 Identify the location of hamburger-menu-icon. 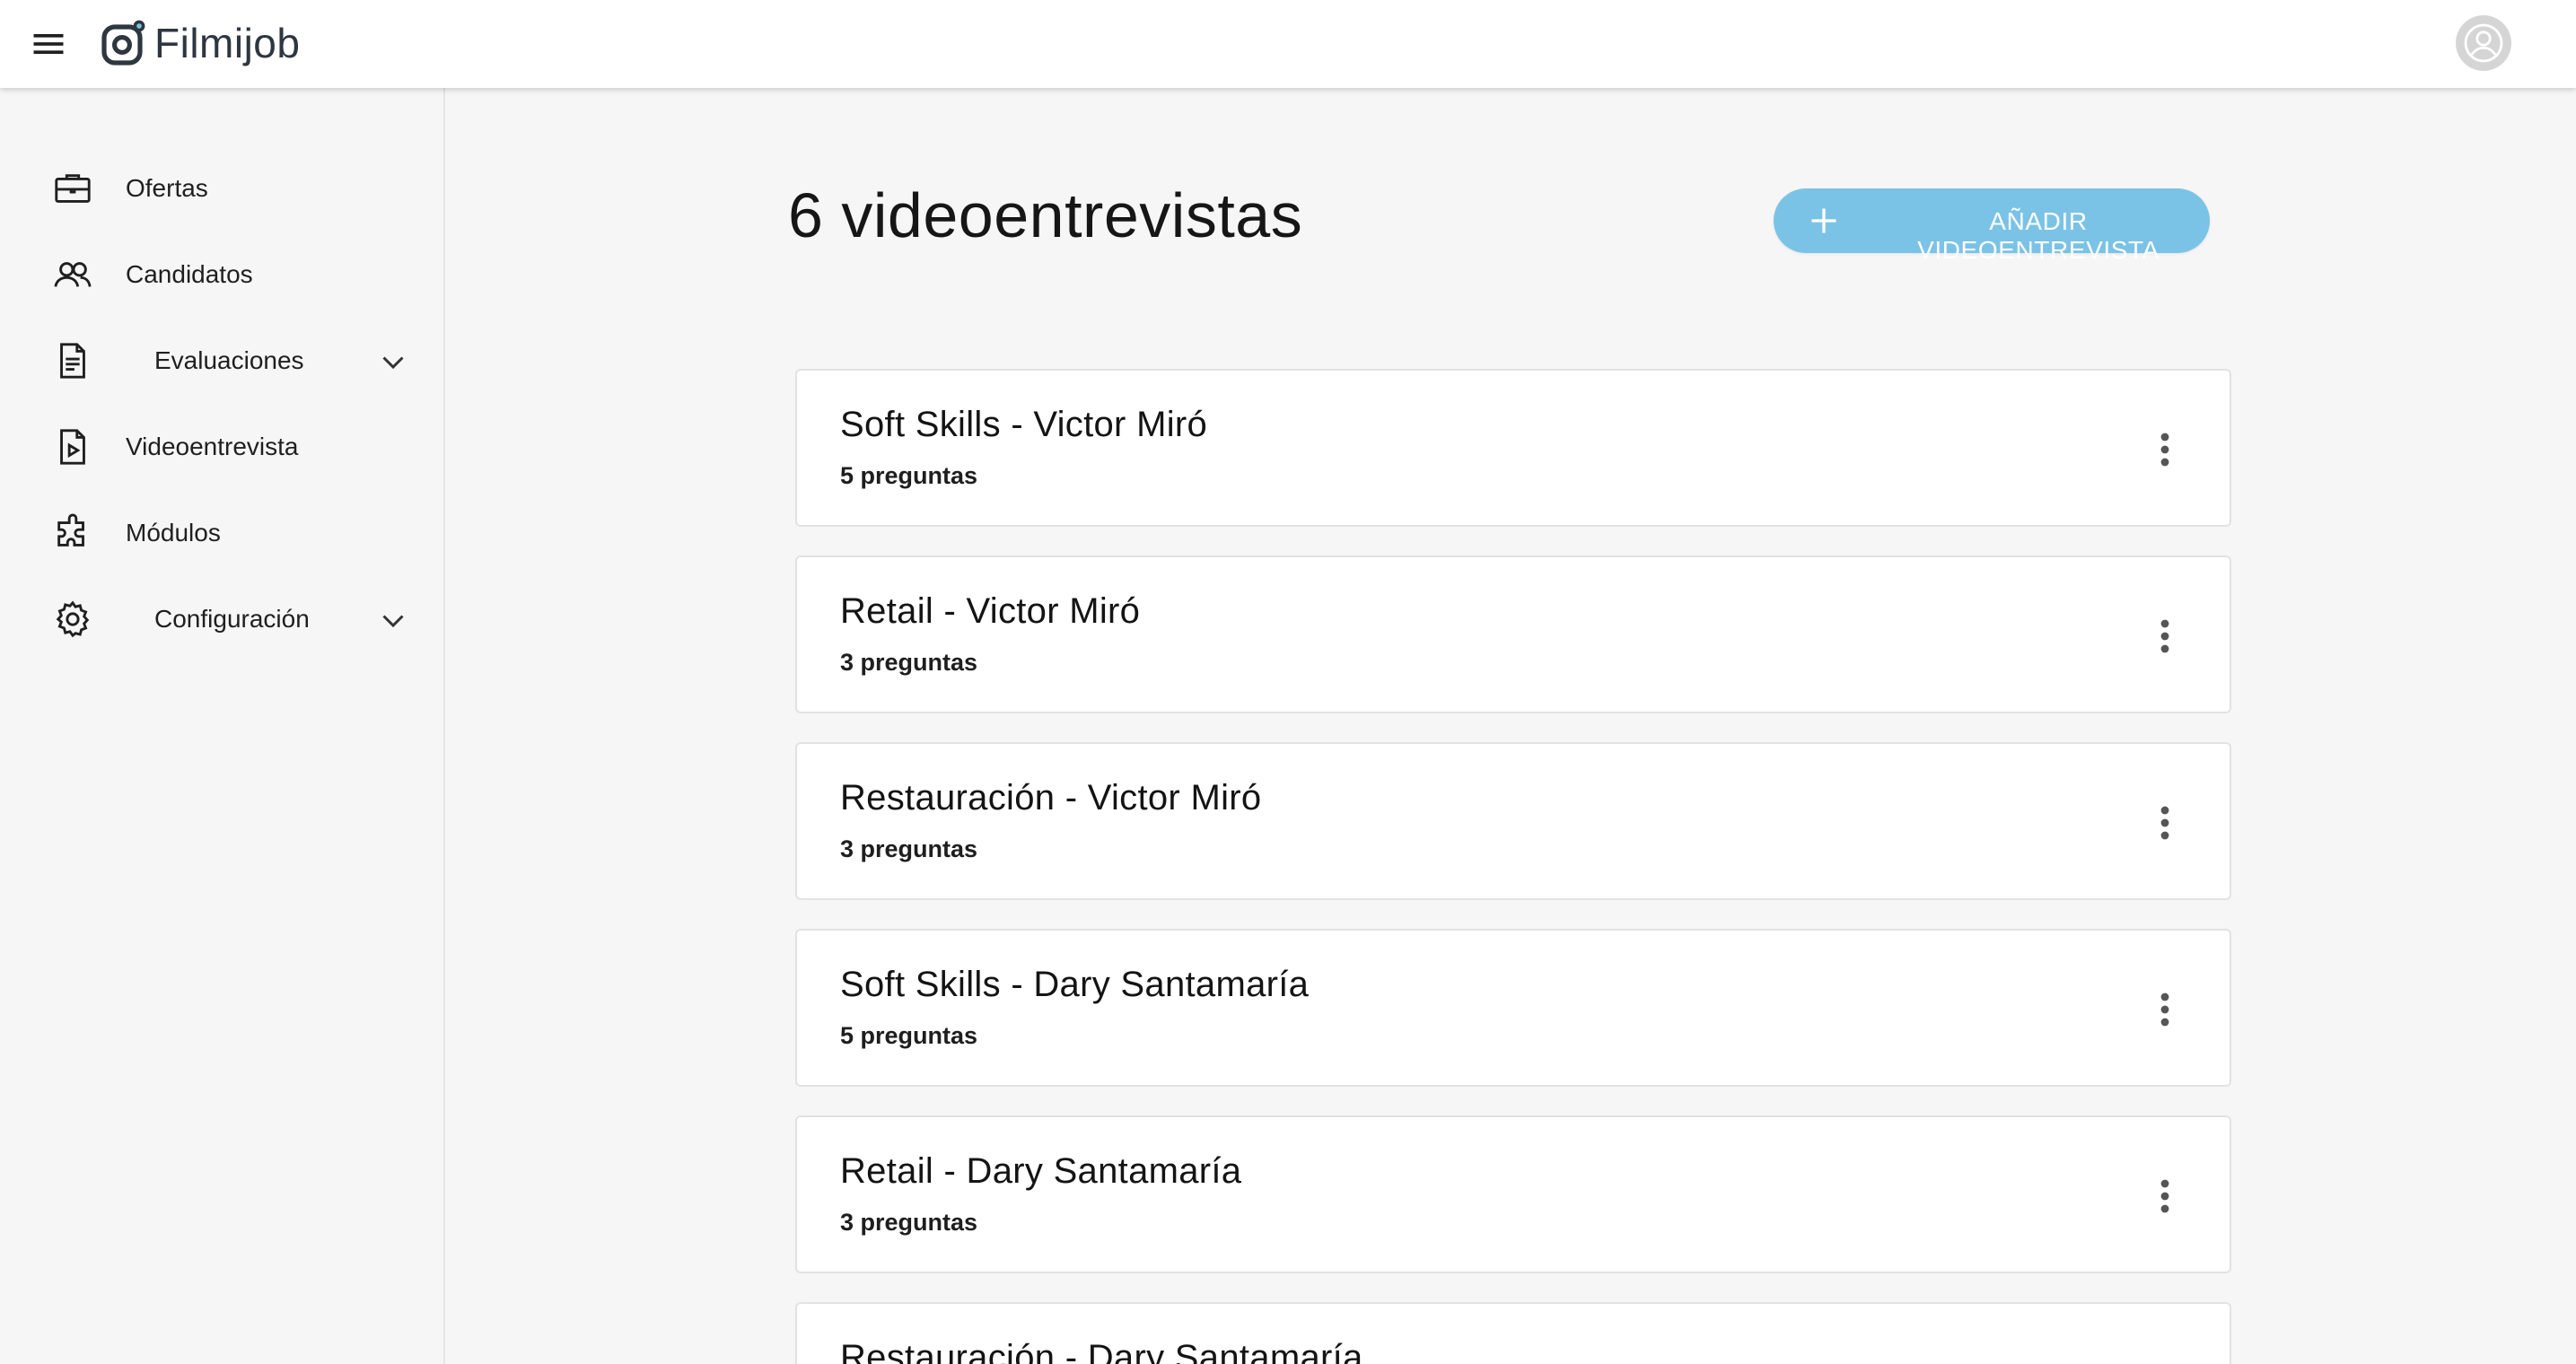
(48, 44).